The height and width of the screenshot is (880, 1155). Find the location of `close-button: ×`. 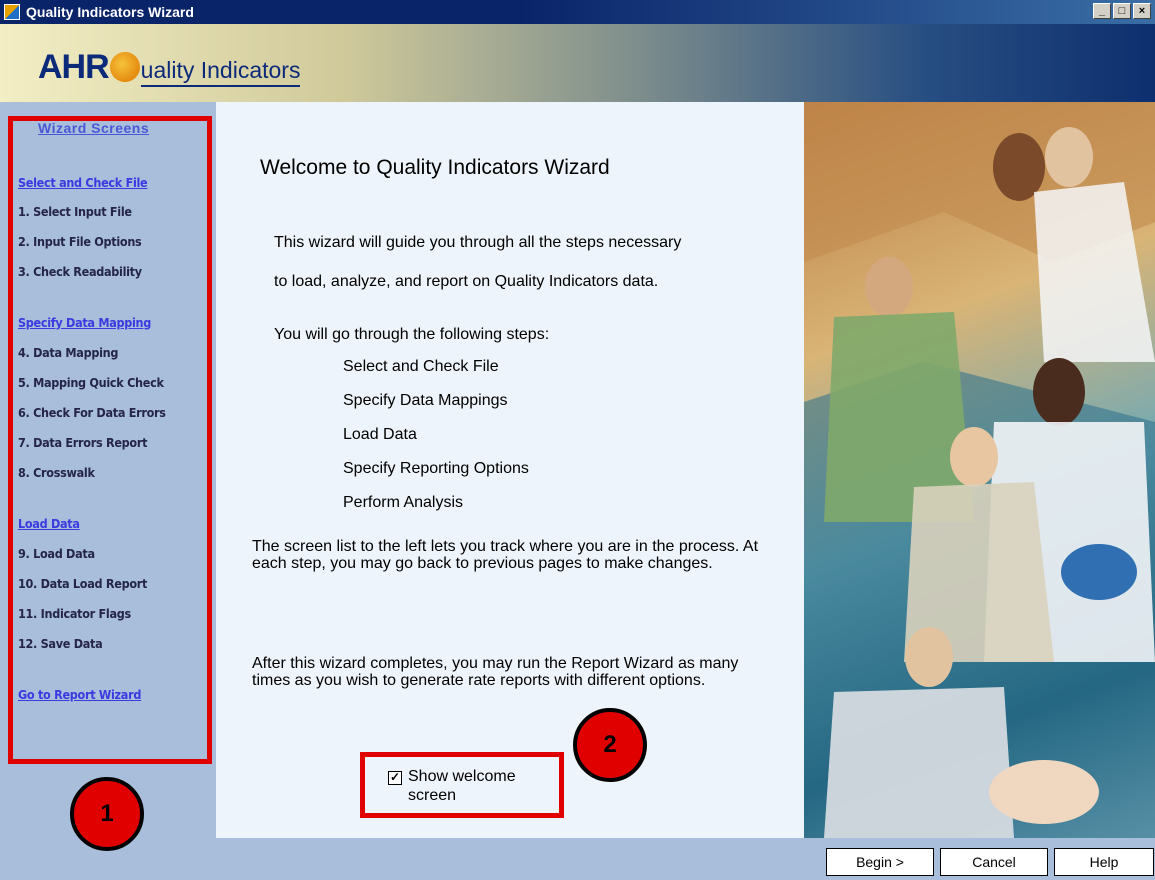

close-button: × is located at coordinates (1142, 11).